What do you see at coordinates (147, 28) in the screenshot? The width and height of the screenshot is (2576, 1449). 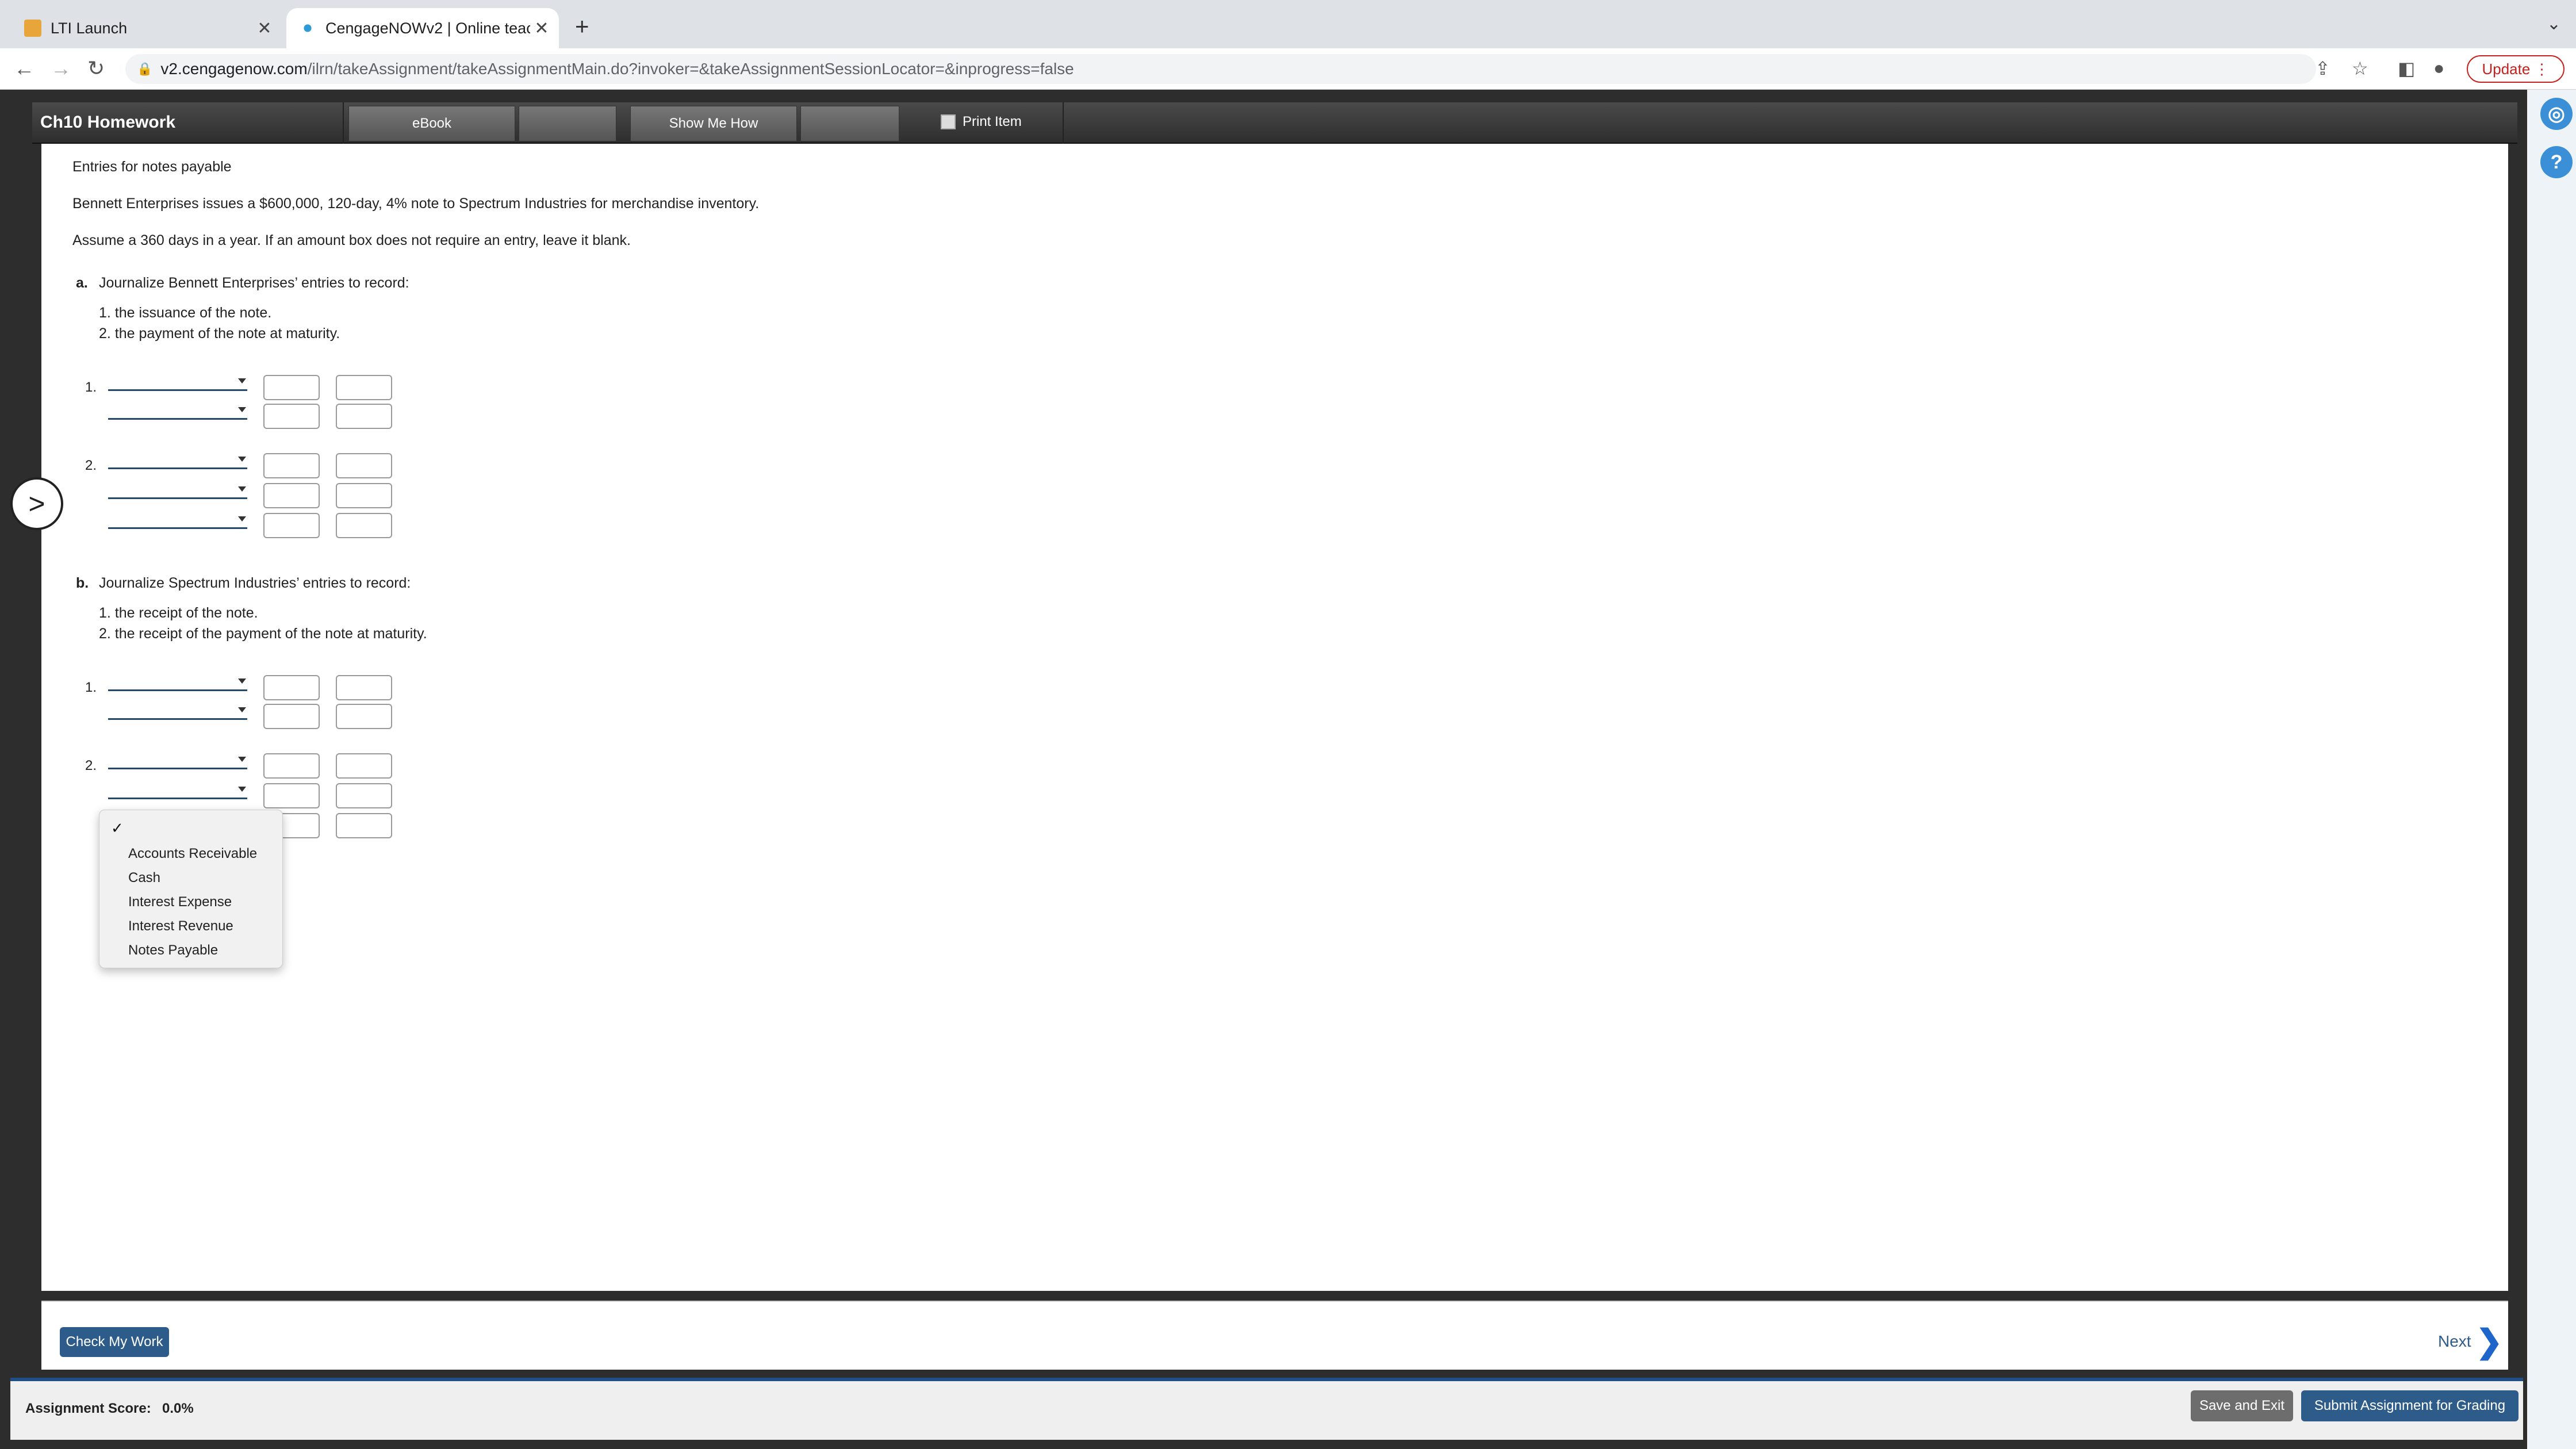 I see `tab-lti-launch: LTI Launch ✕` at bounding box center [147, 28].